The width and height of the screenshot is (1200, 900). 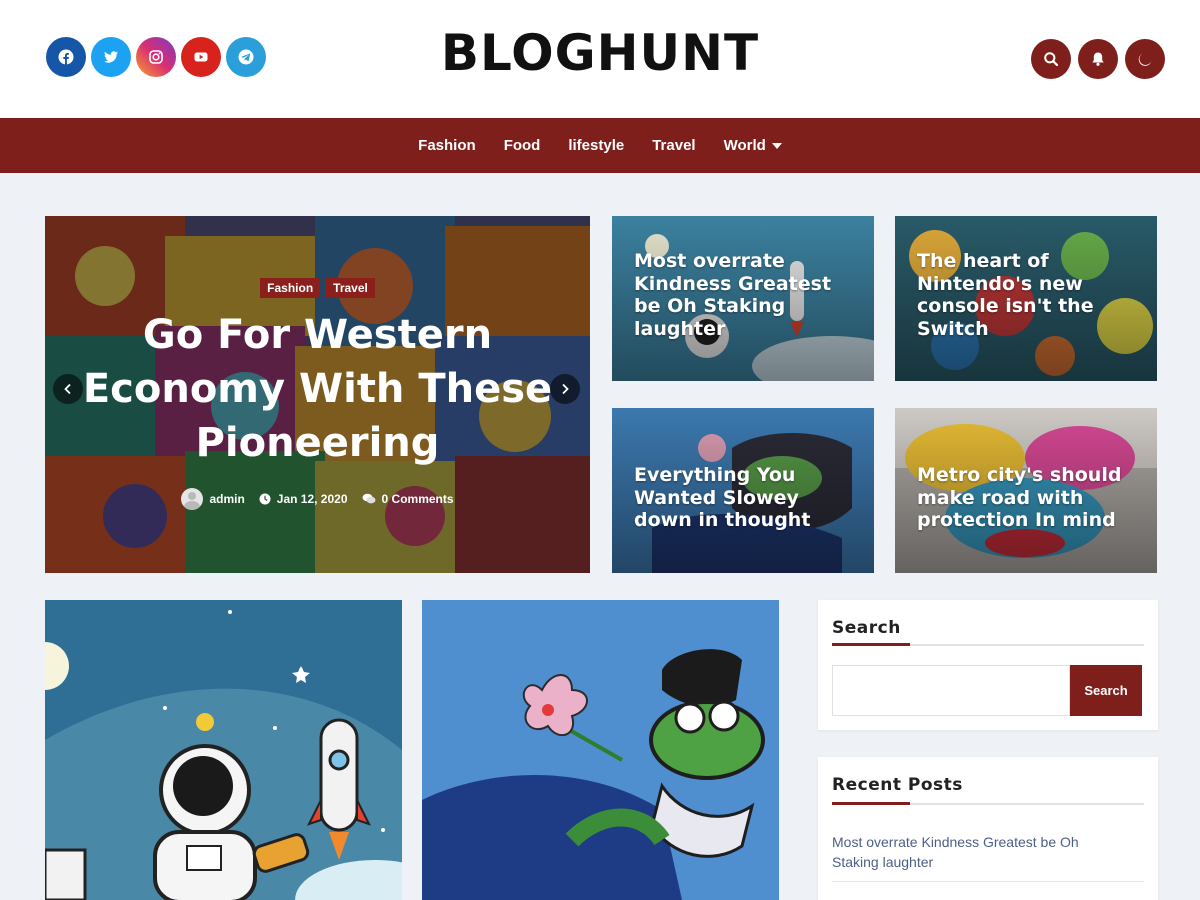 I want to click on category-badge-travel: Travel, so click(x=350, y=288).